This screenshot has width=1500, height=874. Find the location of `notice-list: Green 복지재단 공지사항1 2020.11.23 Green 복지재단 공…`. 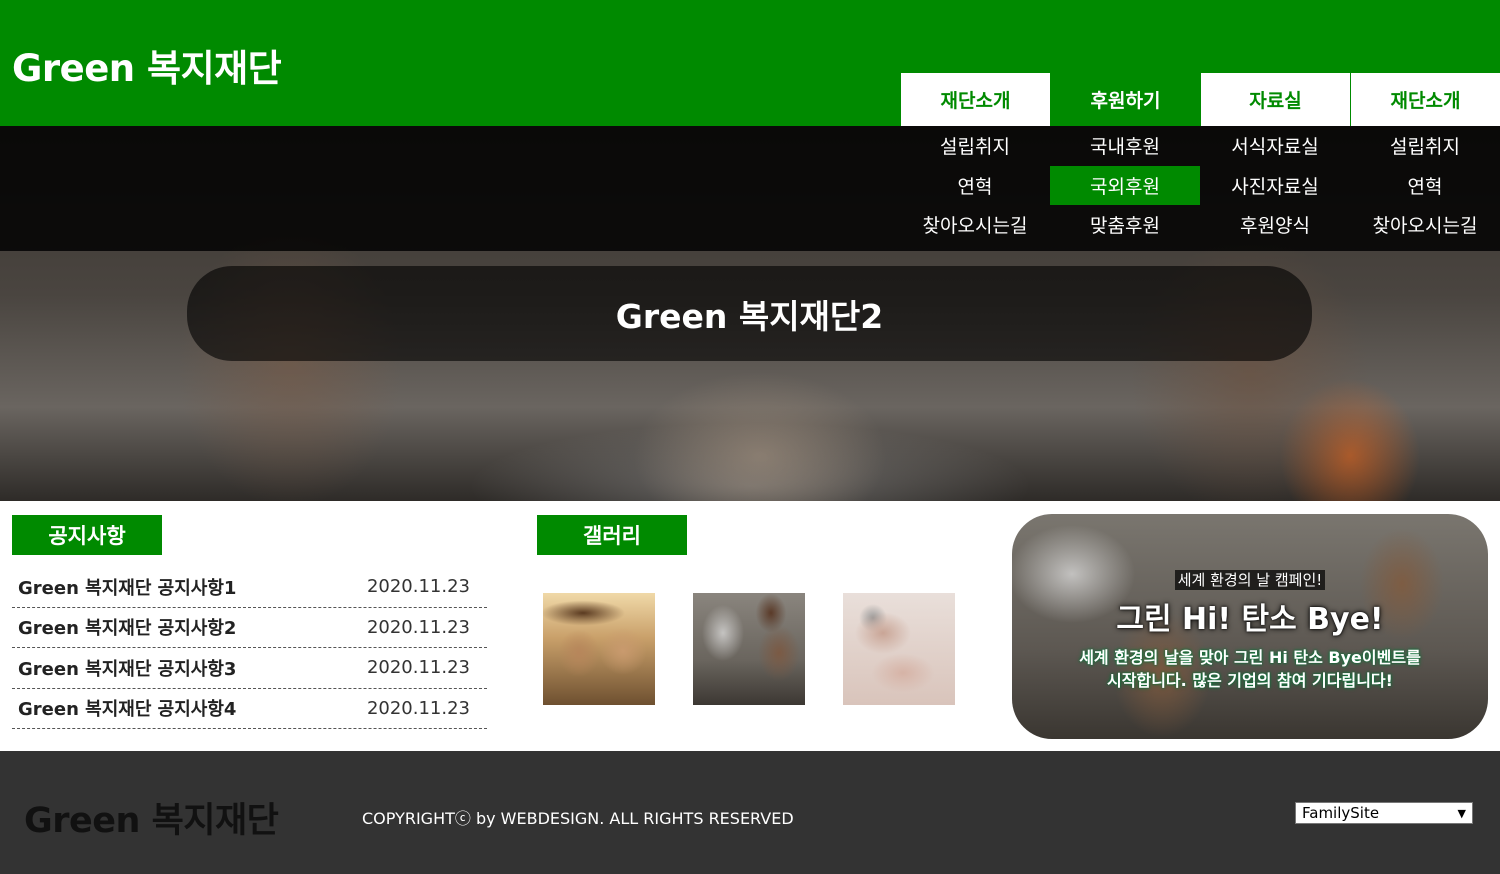

notice-list: Green 복지재단 공지사항1 2020.11.23 Green 복지재단 공… is located at coordinates (249, 648).